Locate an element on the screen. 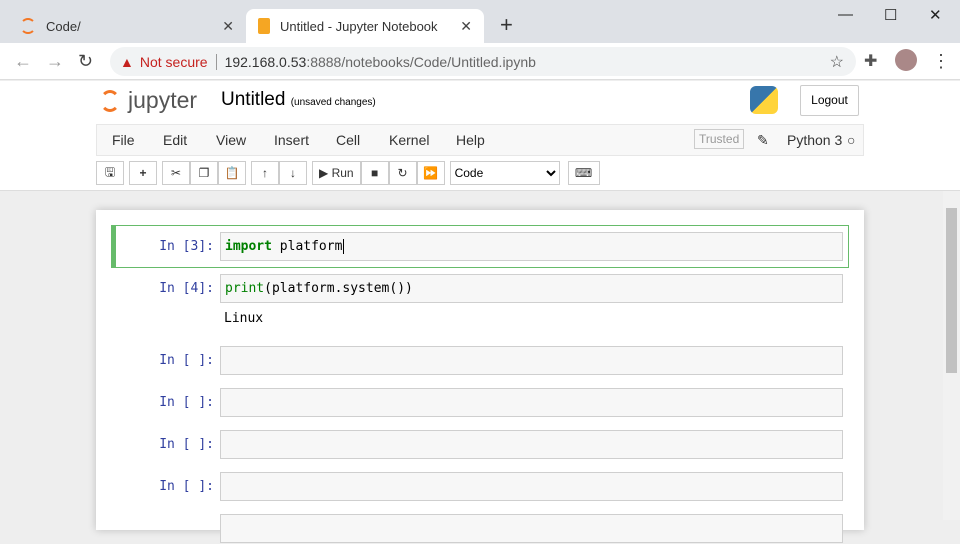 This screenshot has width=960, height=544. bookmark-star-icon: ☆ is located at coordinates (837, 62).